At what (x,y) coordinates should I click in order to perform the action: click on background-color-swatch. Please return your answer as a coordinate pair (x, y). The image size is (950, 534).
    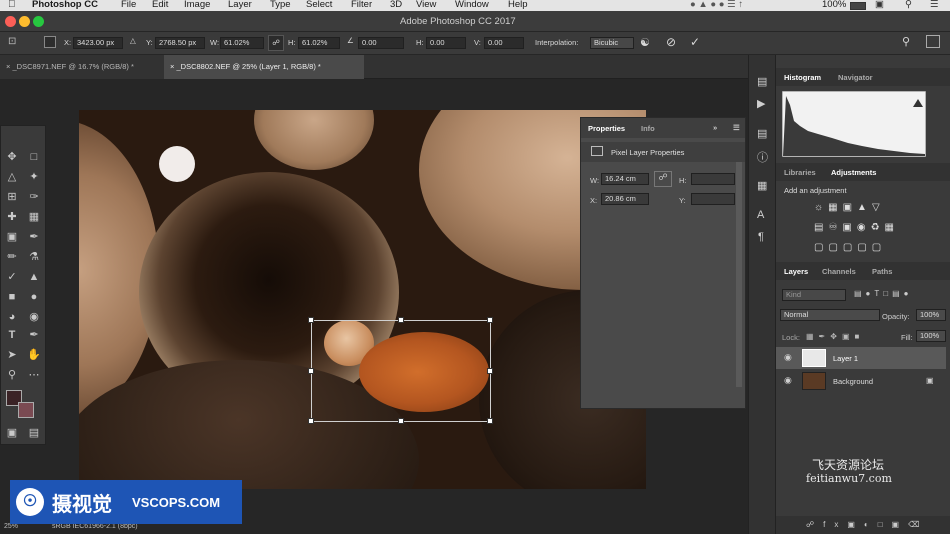
    Looking at the image, I should click on (26, 410).